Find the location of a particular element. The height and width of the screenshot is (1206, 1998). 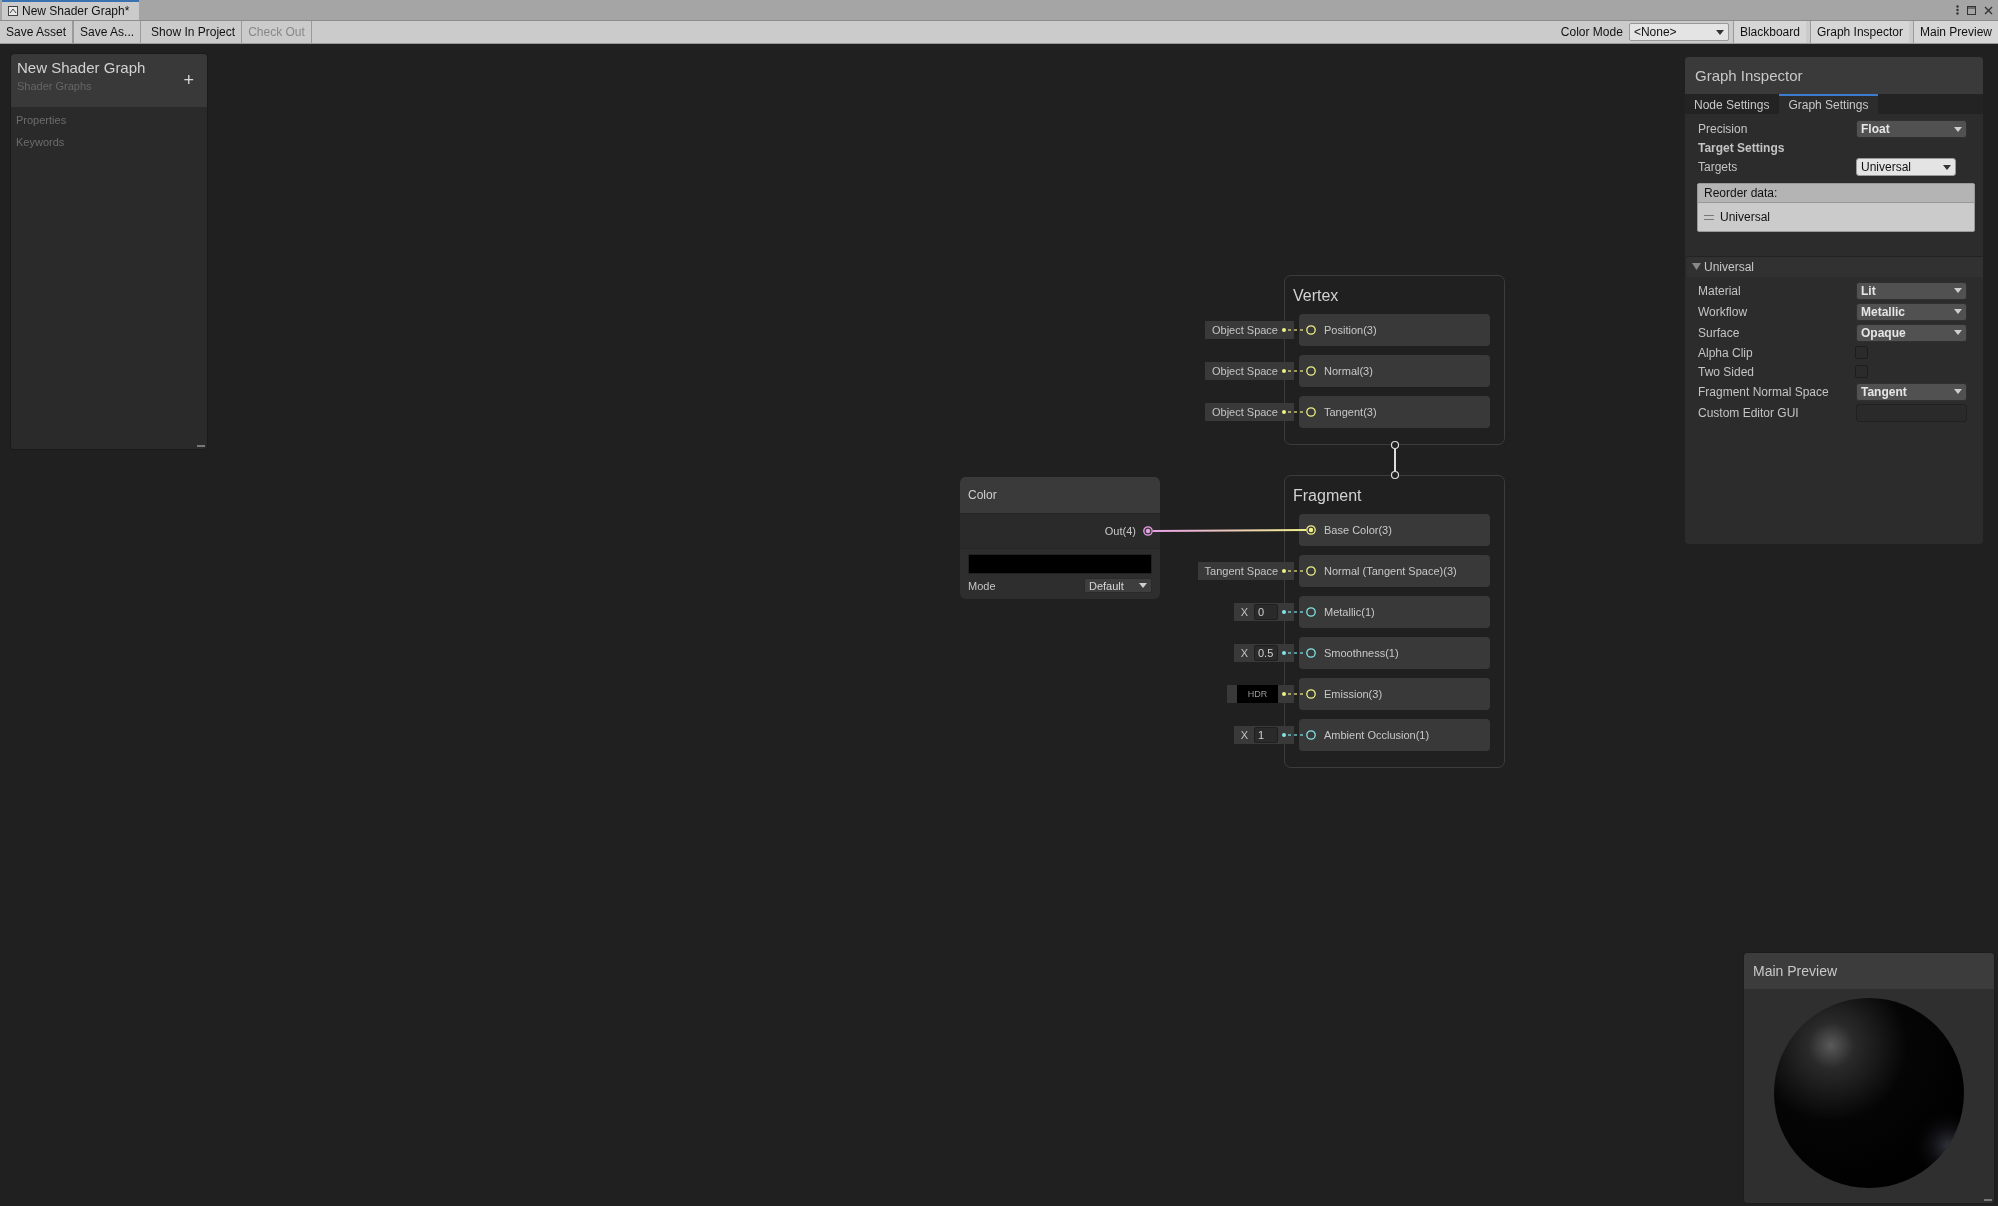

node-title: Color is located at coordinates (1060, 495).